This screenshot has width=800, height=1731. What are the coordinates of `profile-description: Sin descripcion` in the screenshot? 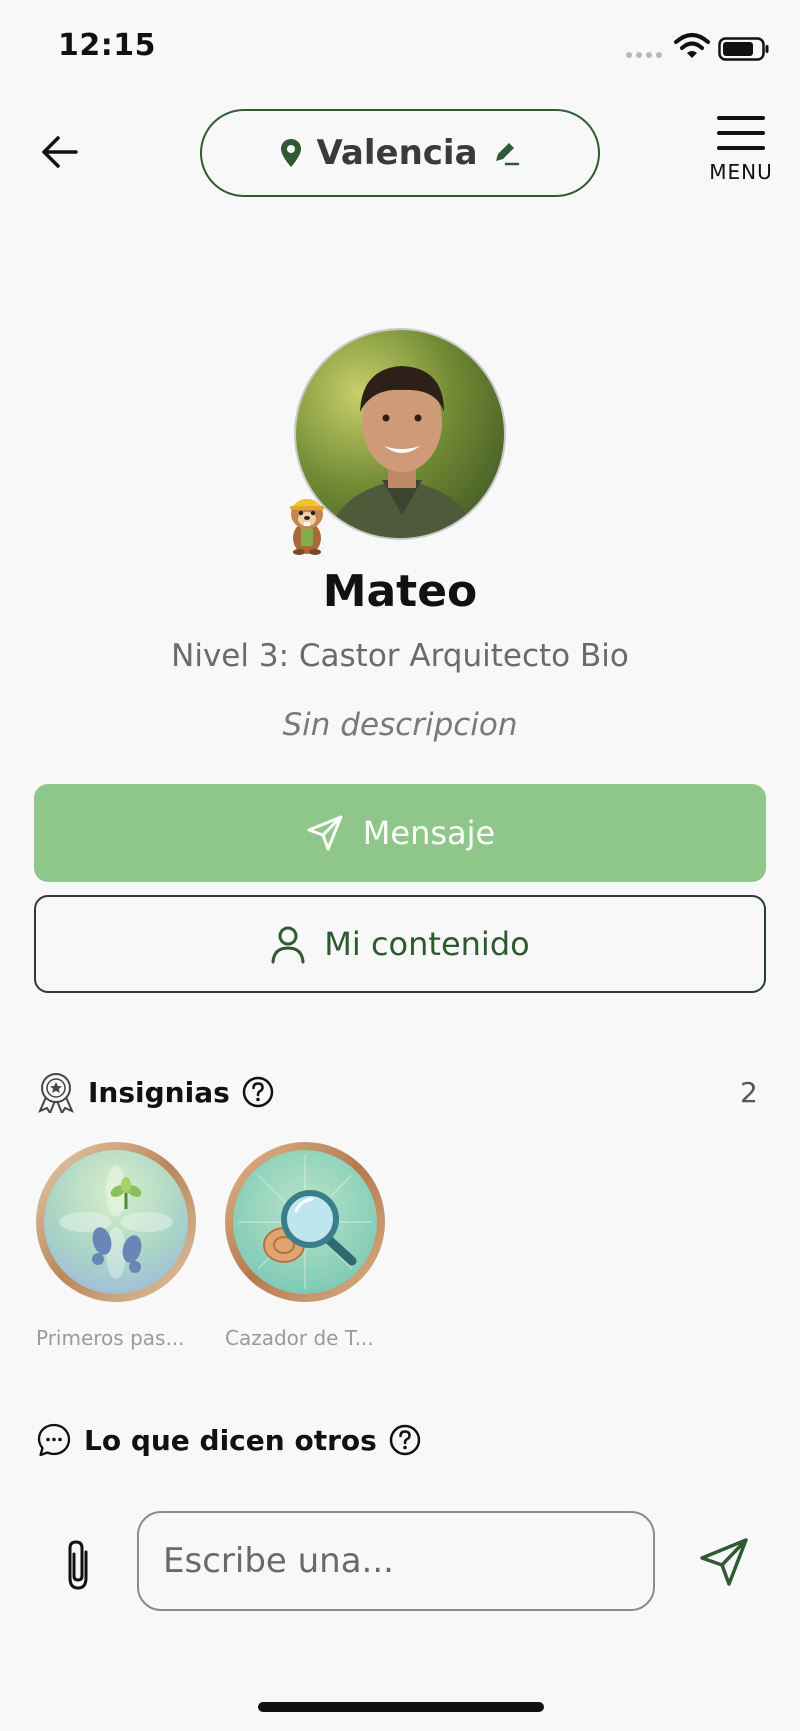 It's located at (400, 725).